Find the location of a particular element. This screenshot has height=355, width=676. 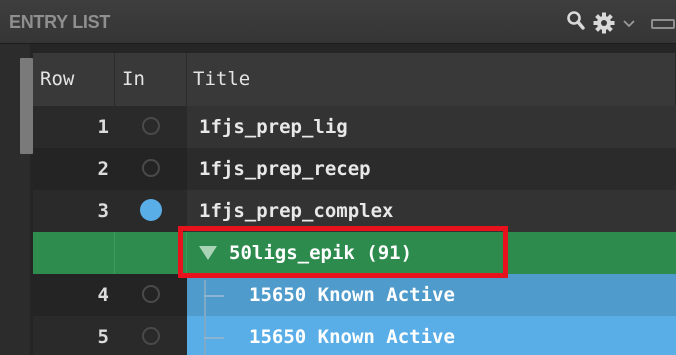

row-number: 3 is located at coordinates (74, 211).